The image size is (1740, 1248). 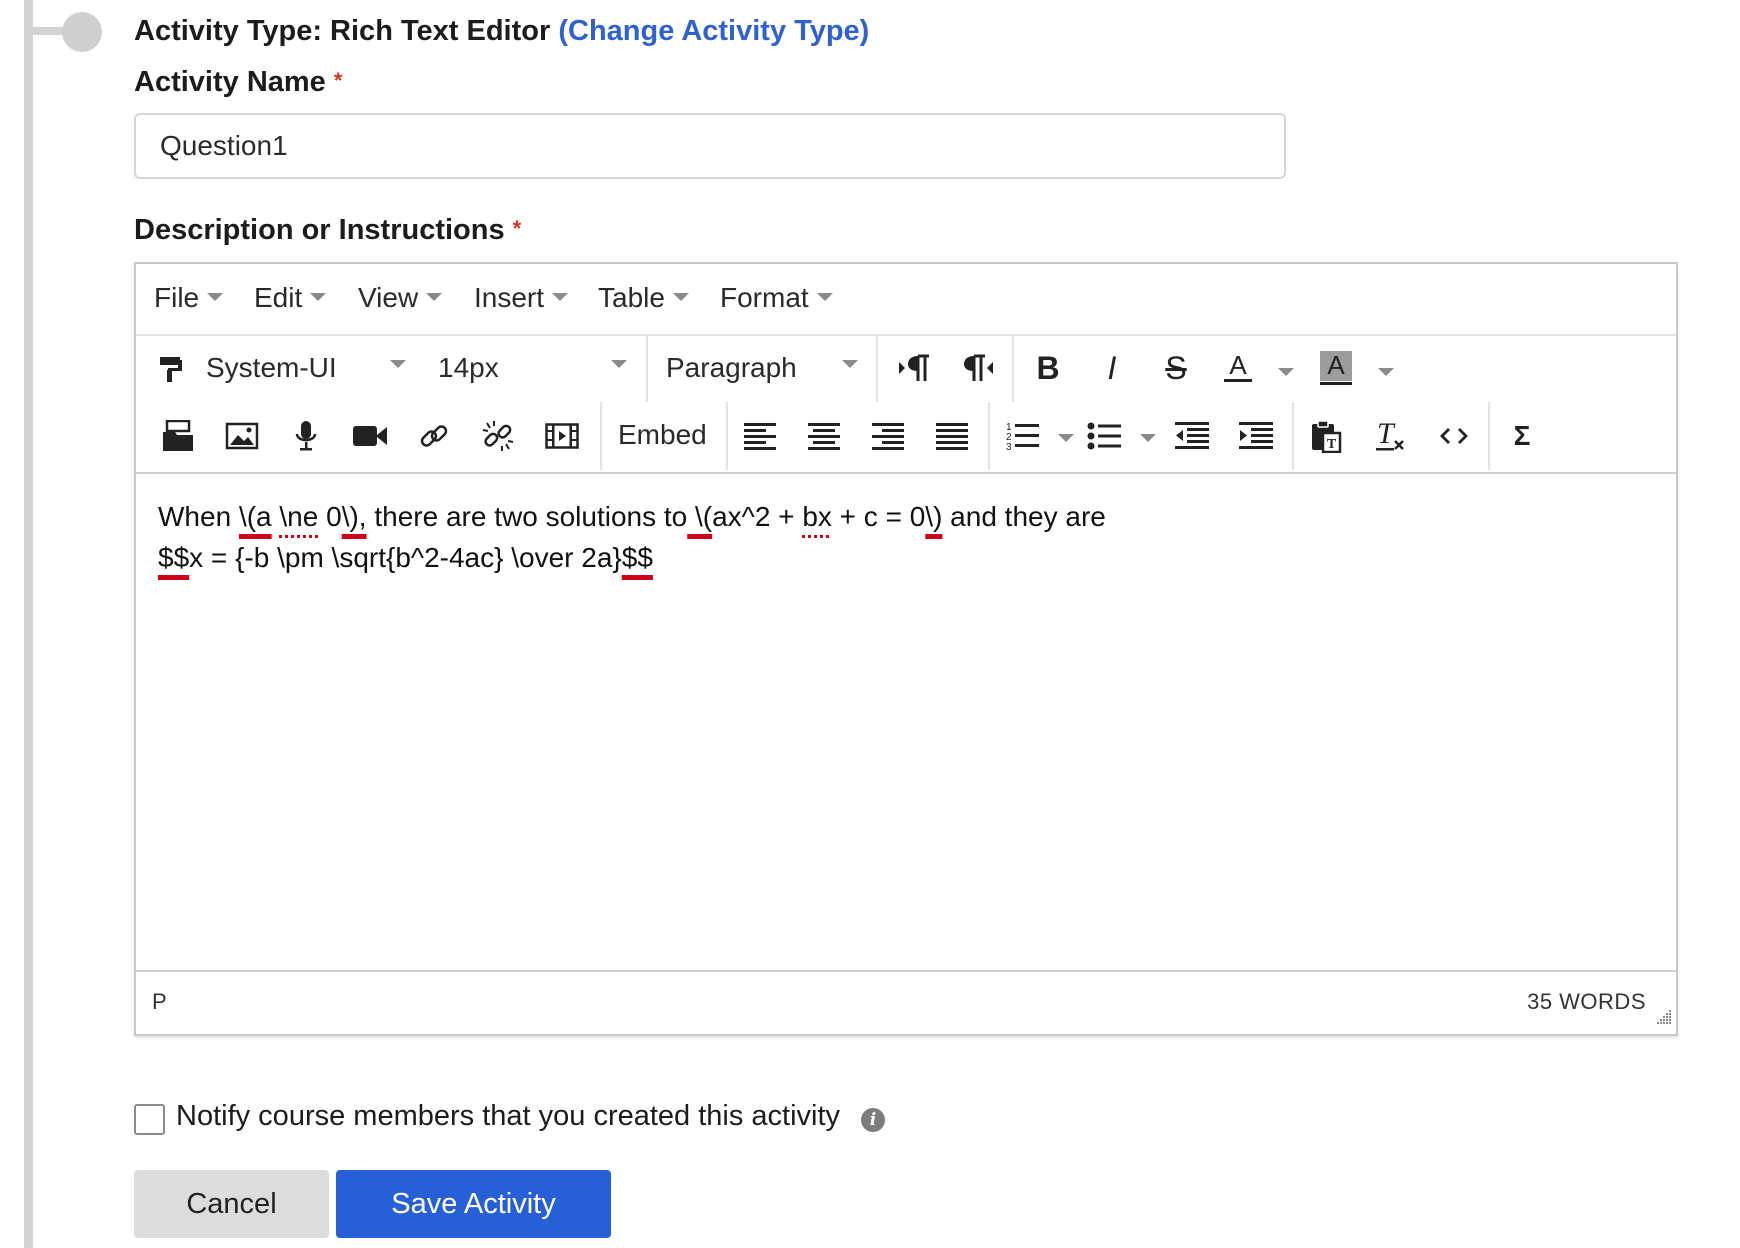 What do you see at coordinates (198, 516) in the screenshot?
I see `content-text: When` at bounding box center [198, 516].